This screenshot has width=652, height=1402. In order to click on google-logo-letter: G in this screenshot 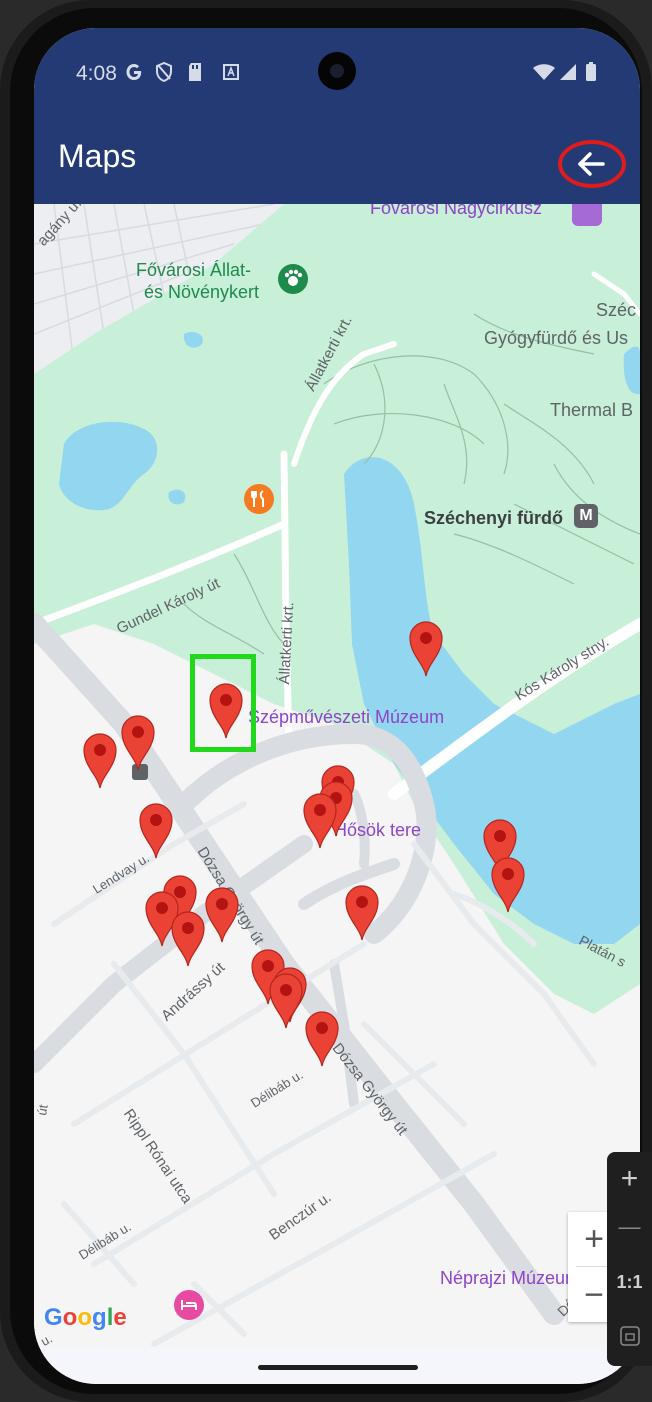, I will do `click(53, 1317)`.